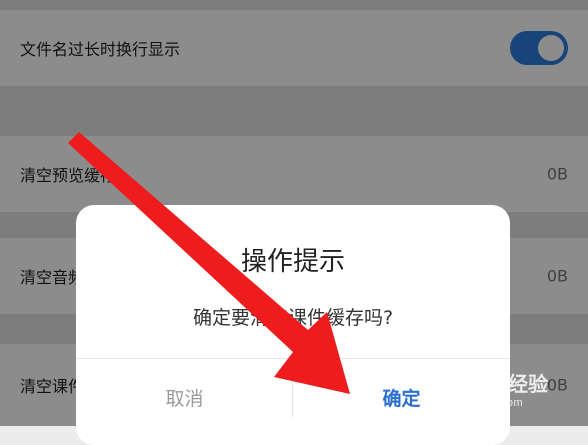  What do you see at coordinates (292, 262) in the screenshot?
I see `dialog-title: 操作提示` at bounding box center [292, 262].